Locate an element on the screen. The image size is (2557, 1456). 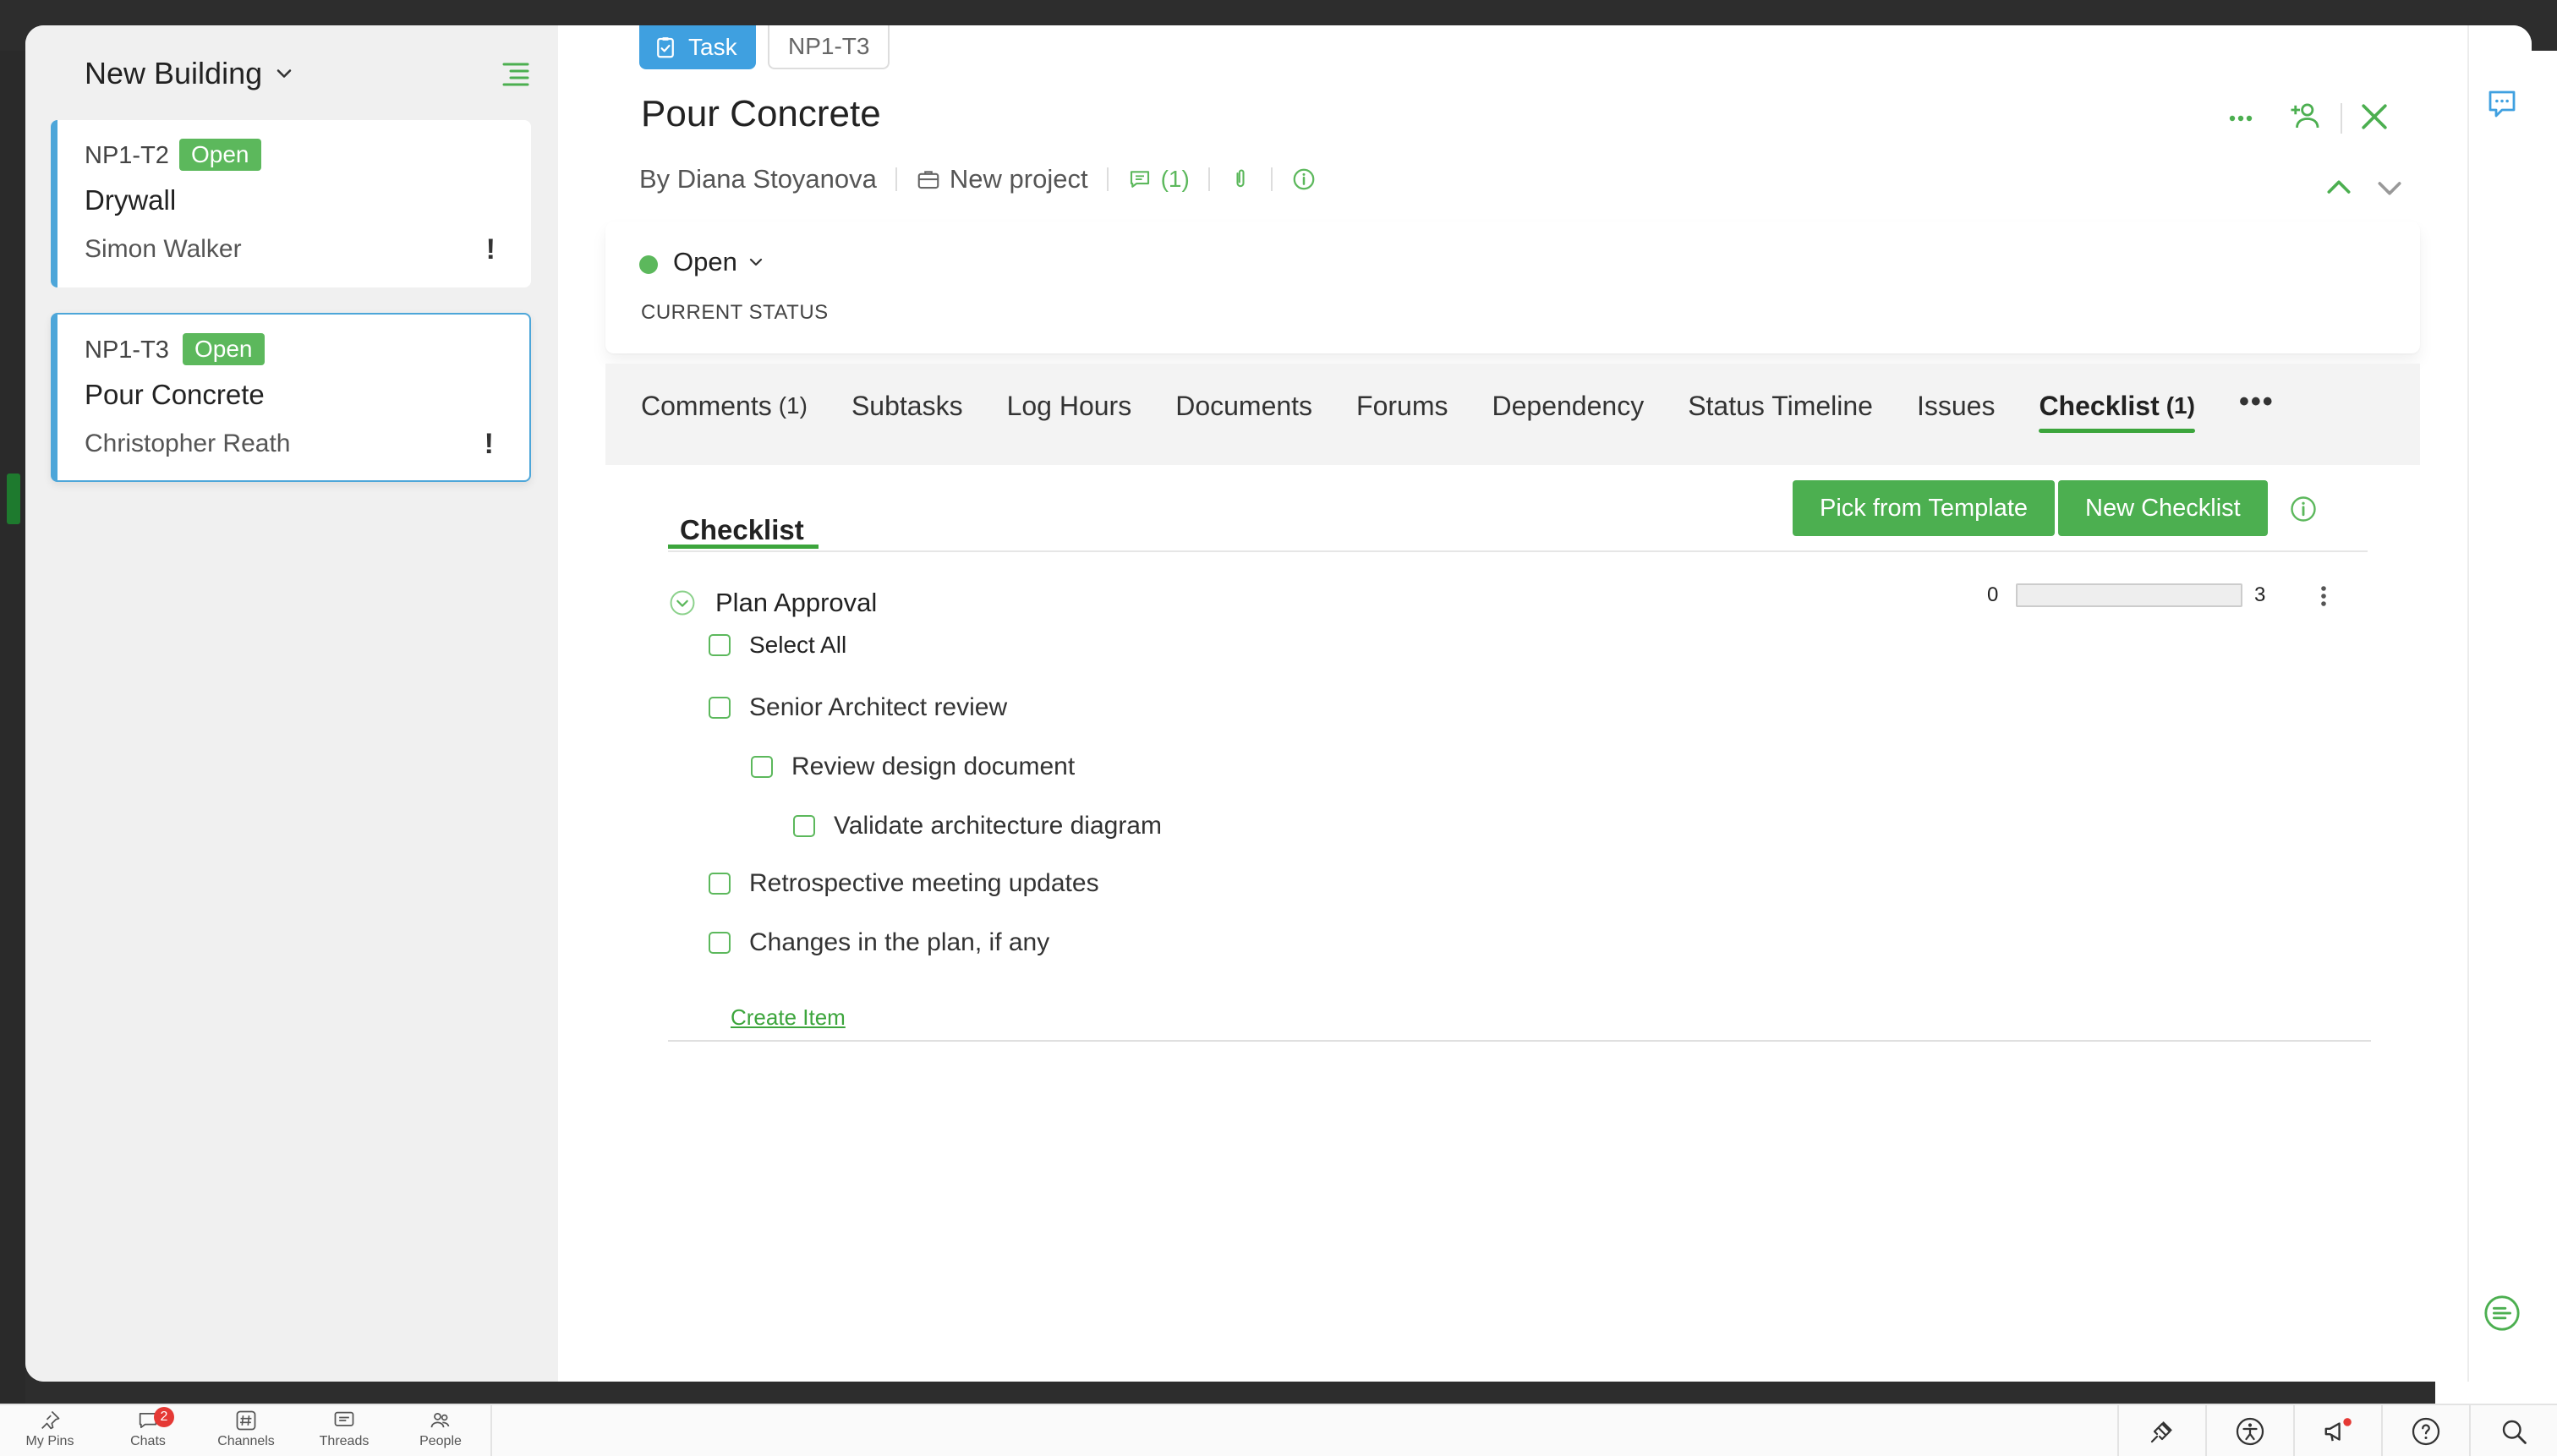
attachment-link is located at coordinates (1240, 179).